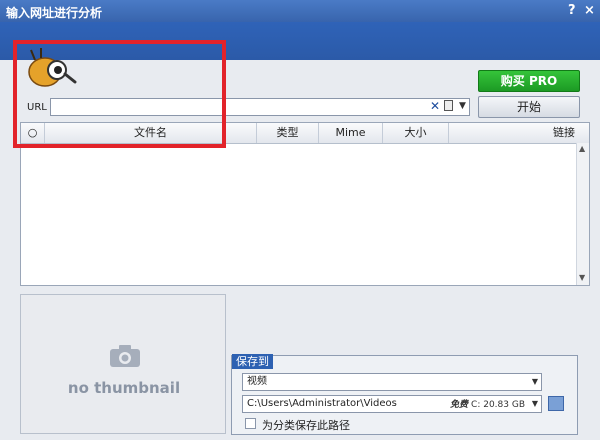 Image resolution: width=600 pixels, height=440 pixels. What do you see at coordinates (151, 133) in the screenshot?
I see `column-filename: 文件名` at bounding box center [151, 133].